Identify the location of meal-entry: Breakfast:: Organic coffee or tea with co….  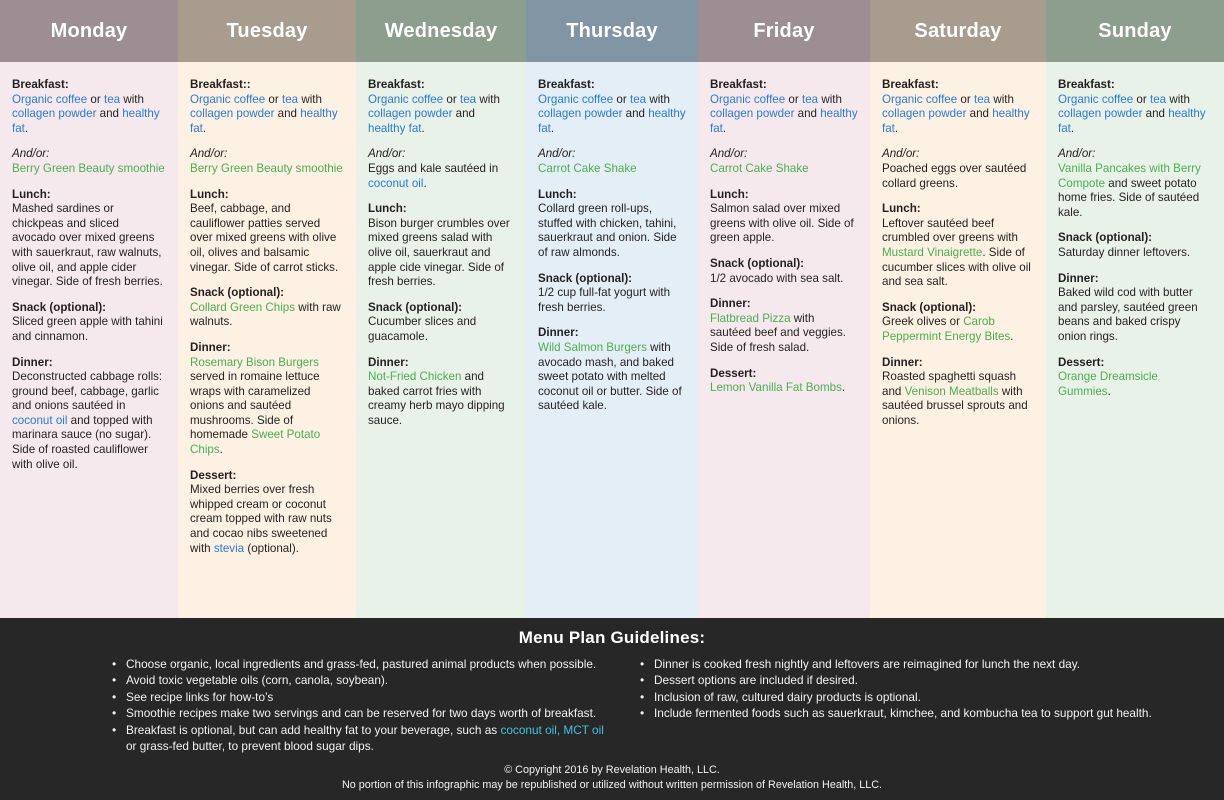
(267, 107).